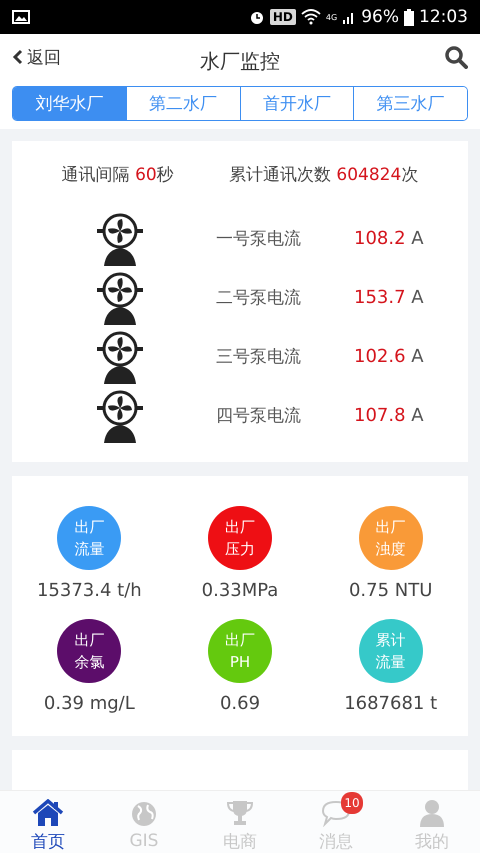 Image resolution: width=480 pixels, height=853 pixels. Describe the element at coordinates (283, 17) in the screenshot. I see `hd-badge: HD` at that location.